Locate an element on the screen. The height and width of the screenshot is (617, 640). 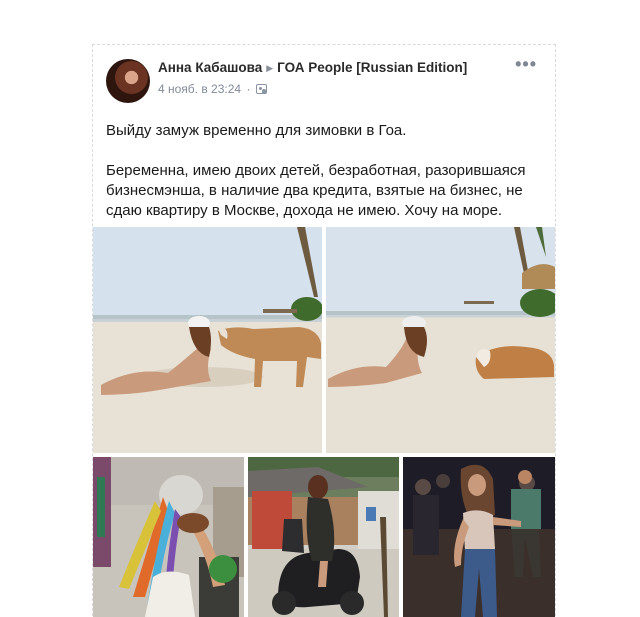
photo-scooter is located at coordinates (323, 537).